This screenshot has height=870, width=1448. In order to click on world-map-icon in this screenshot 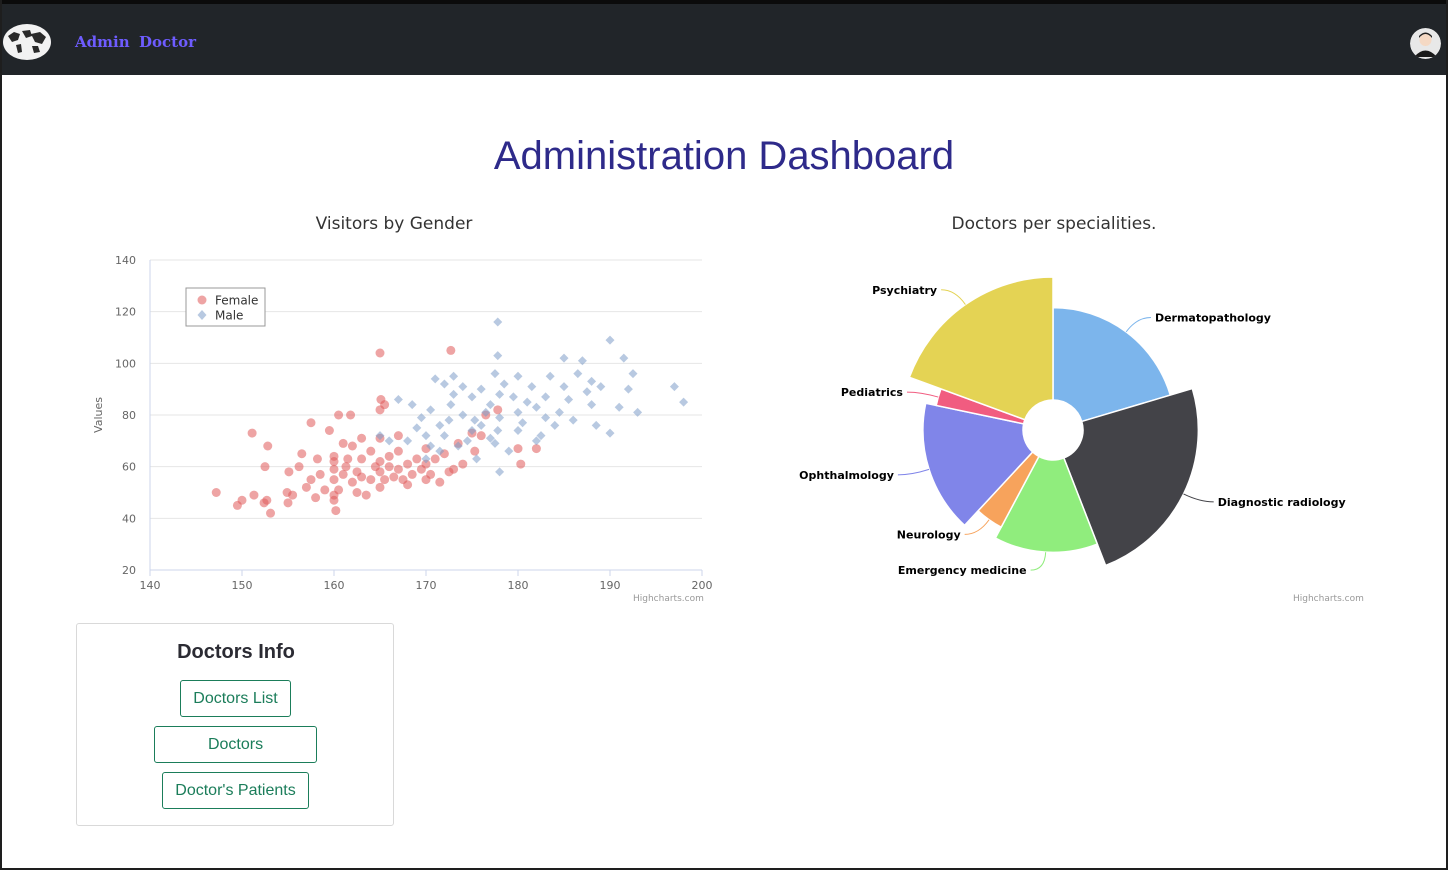, I will do `click(27, 42)`.